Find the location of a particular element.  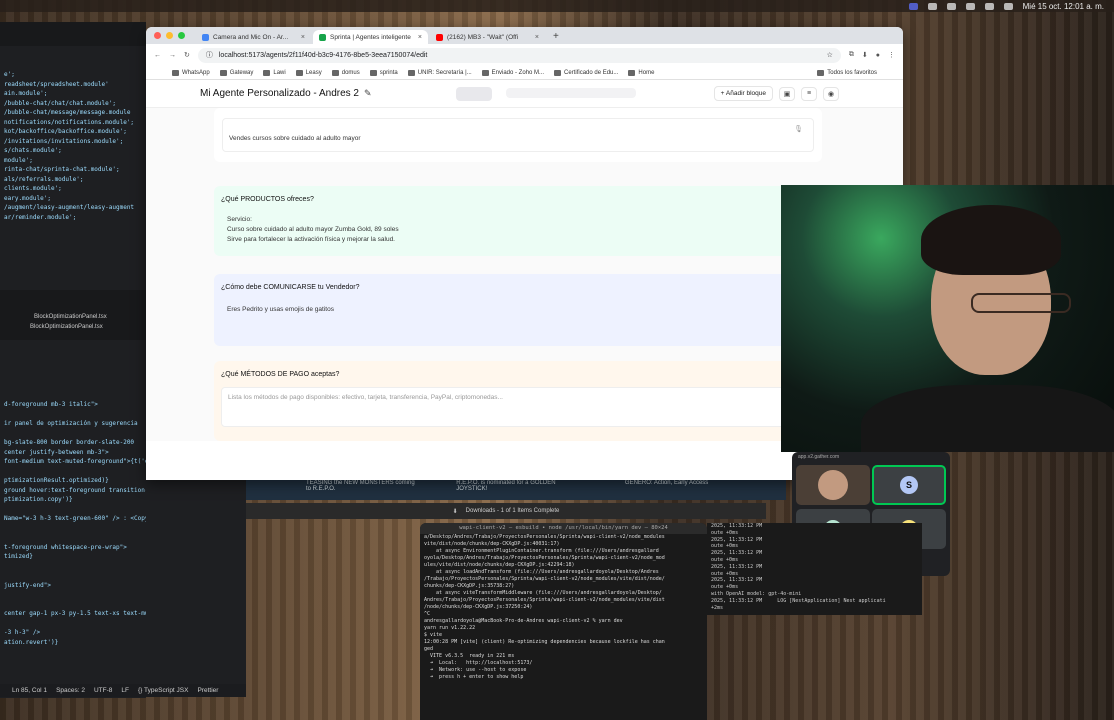

text-line: timized} is located at coordinates (18, 556).